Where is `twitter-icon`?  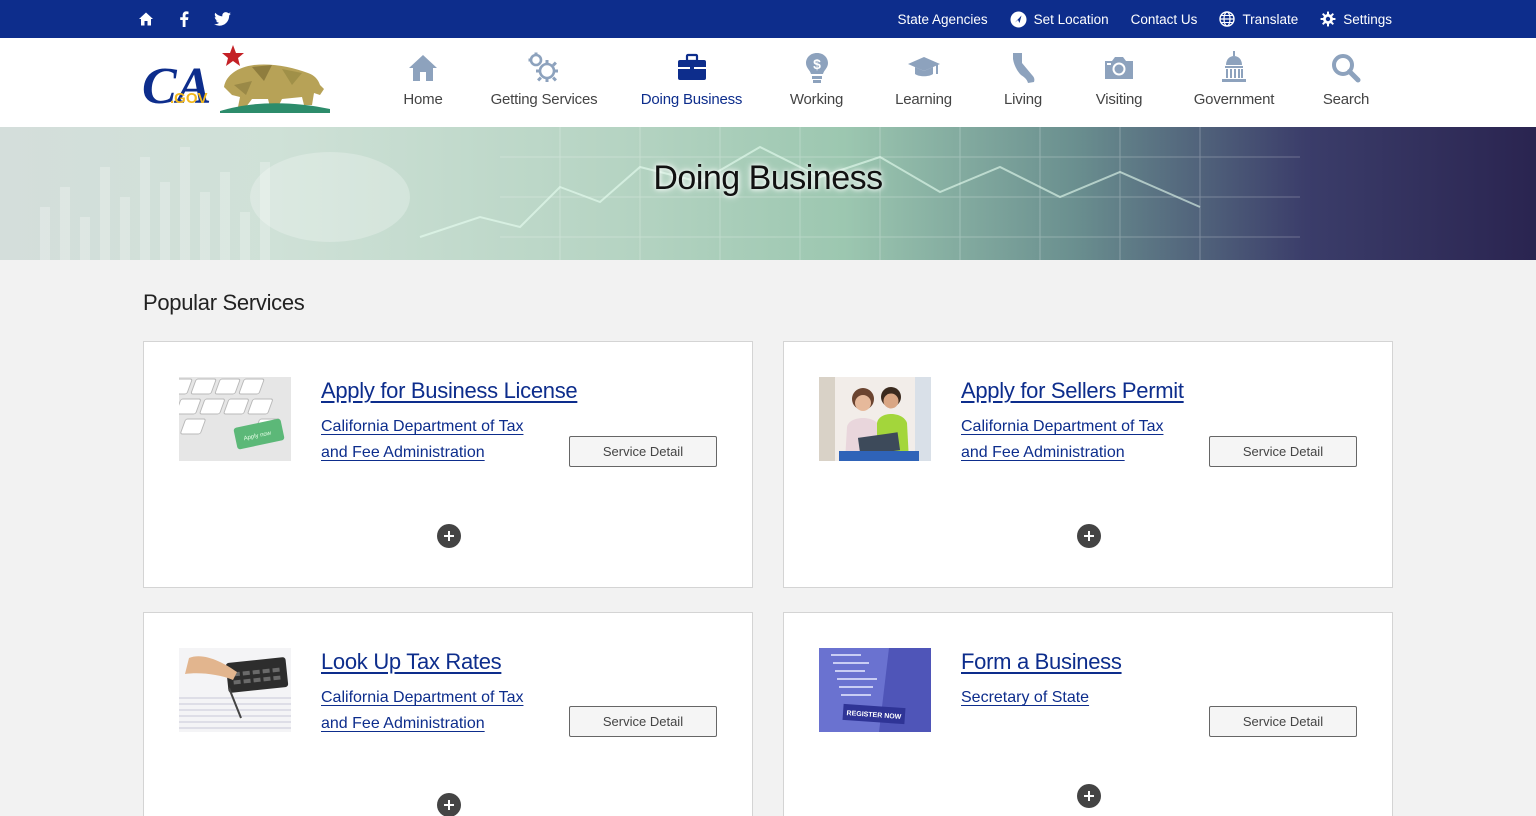
twitter-icon is located at coordinates (222, 19).